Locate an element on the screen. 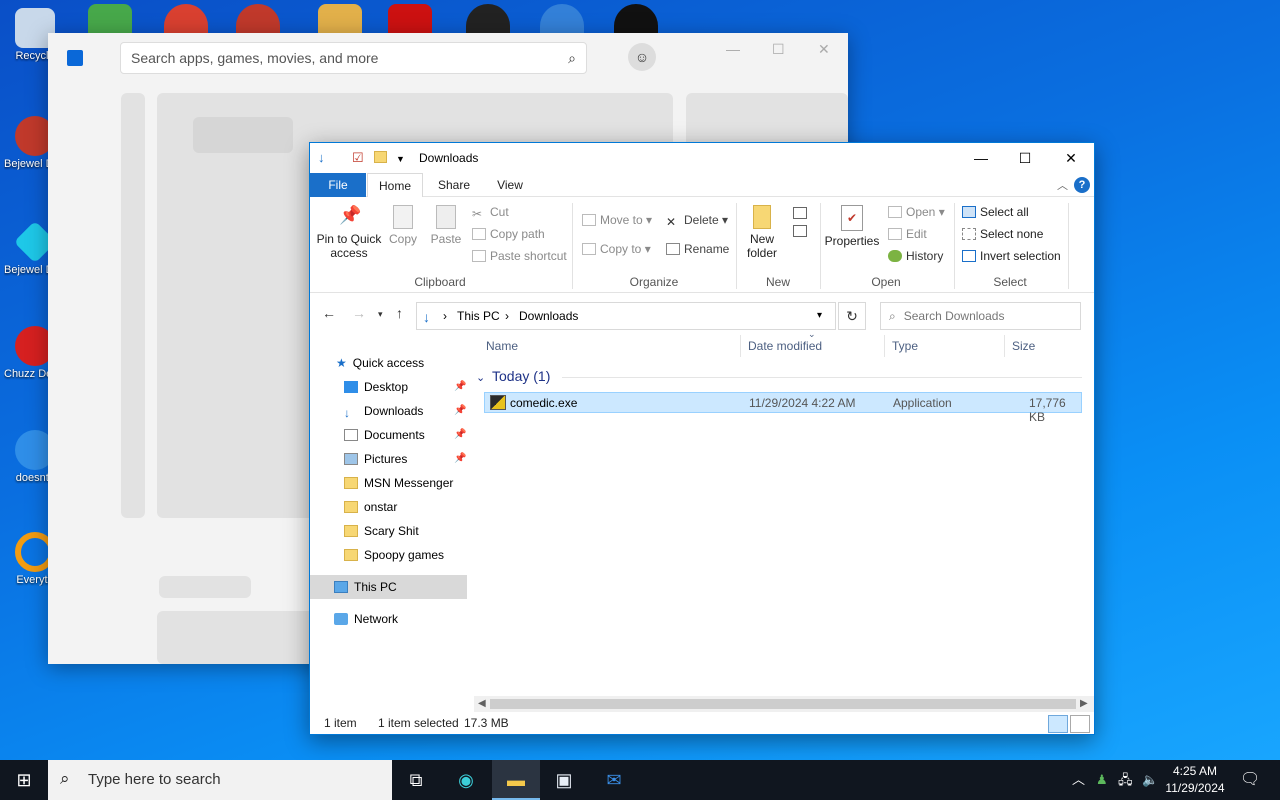 The width and height of the screenshot is (1280, 800). tray-overflow-chevron-icon: ︿ is located at coordinates (1078, 780).